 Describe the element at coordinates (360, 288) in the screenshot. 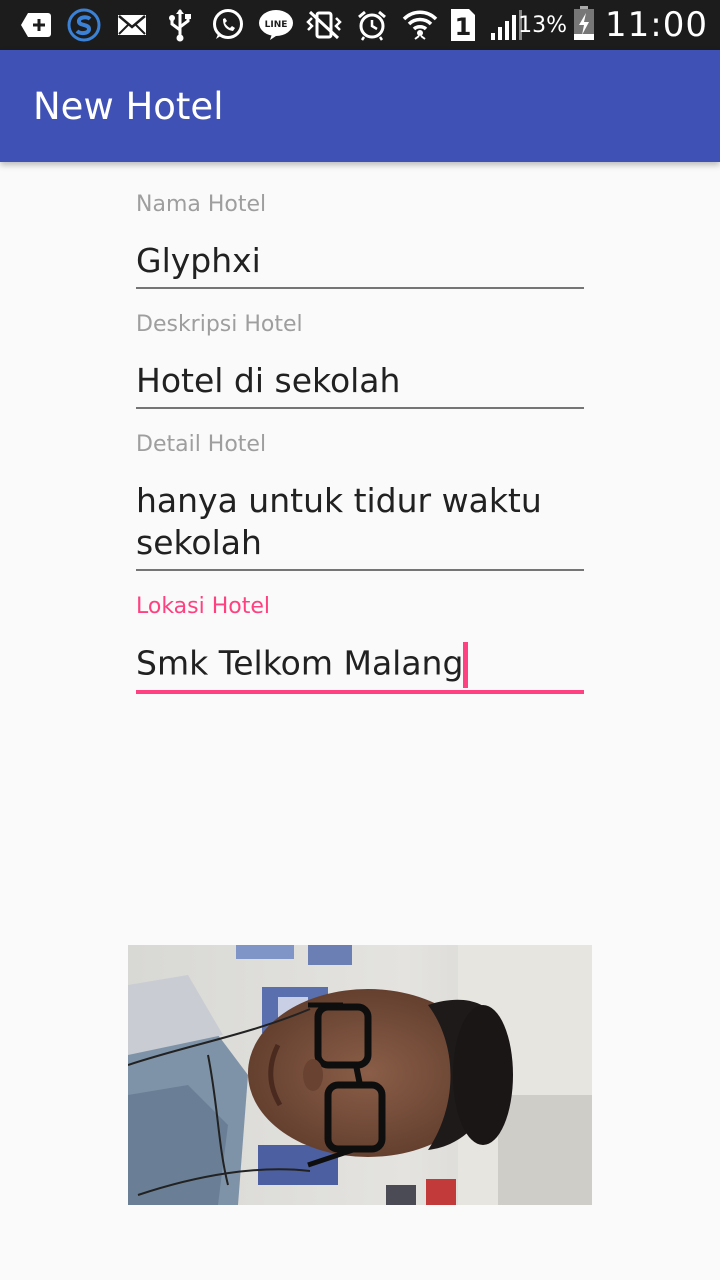

I see `nama-hotel-underline` at that location.